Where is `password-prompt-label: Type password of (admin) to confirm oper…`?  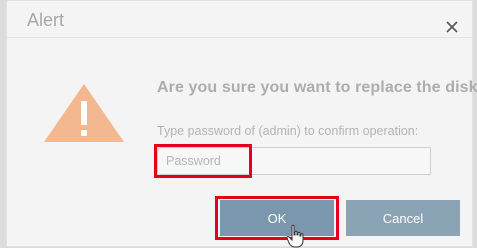
password-prompt-label: Type password of (admin) to confirm oper… is located at coordinates (288, 131).